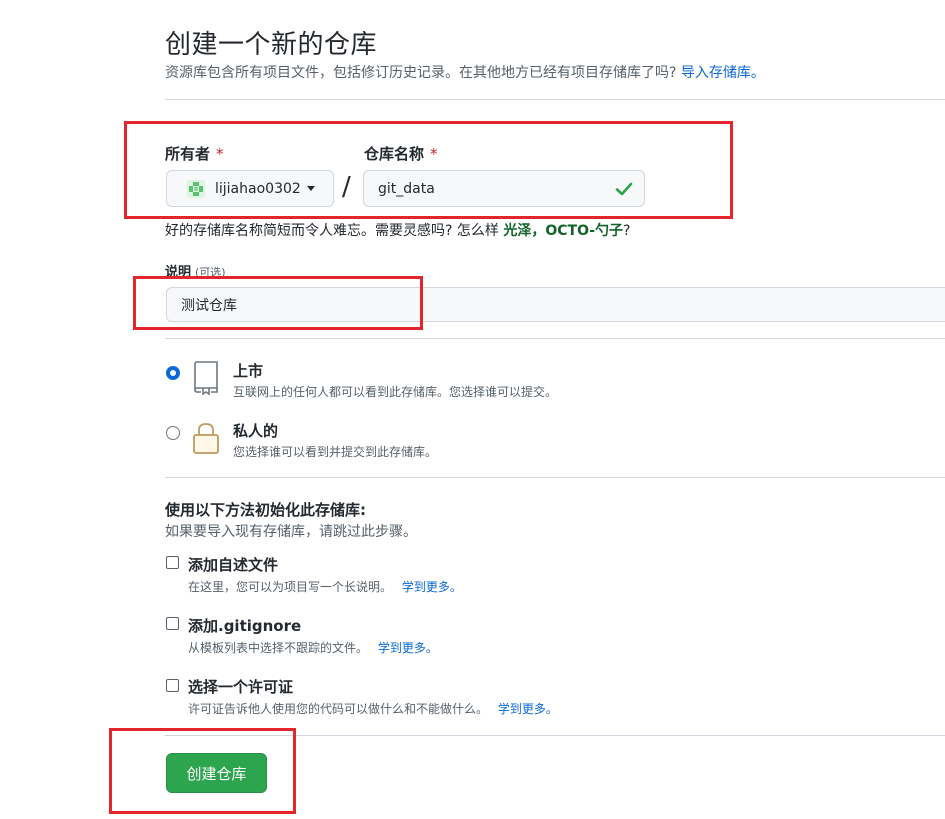 The height and width of the screenshot is (819, 945). Describe the element at coordinates (188, 154) in the screenshot. I see `owner-label-text: 所有者` at that location.